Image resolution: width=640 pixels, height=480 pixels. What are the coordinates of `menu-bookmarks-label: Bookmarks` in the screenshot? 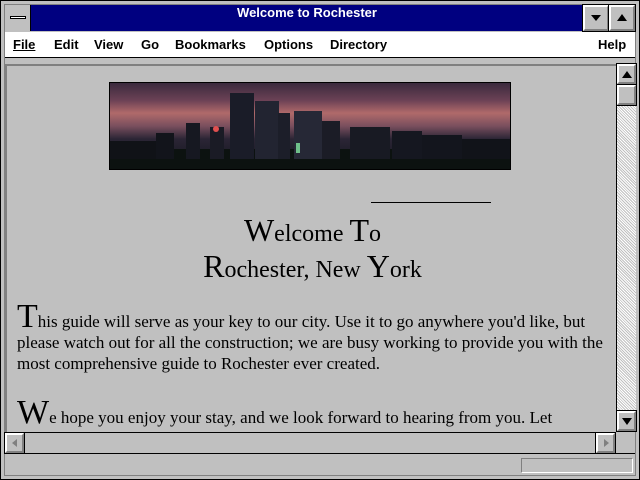 It's located at (210, 44).